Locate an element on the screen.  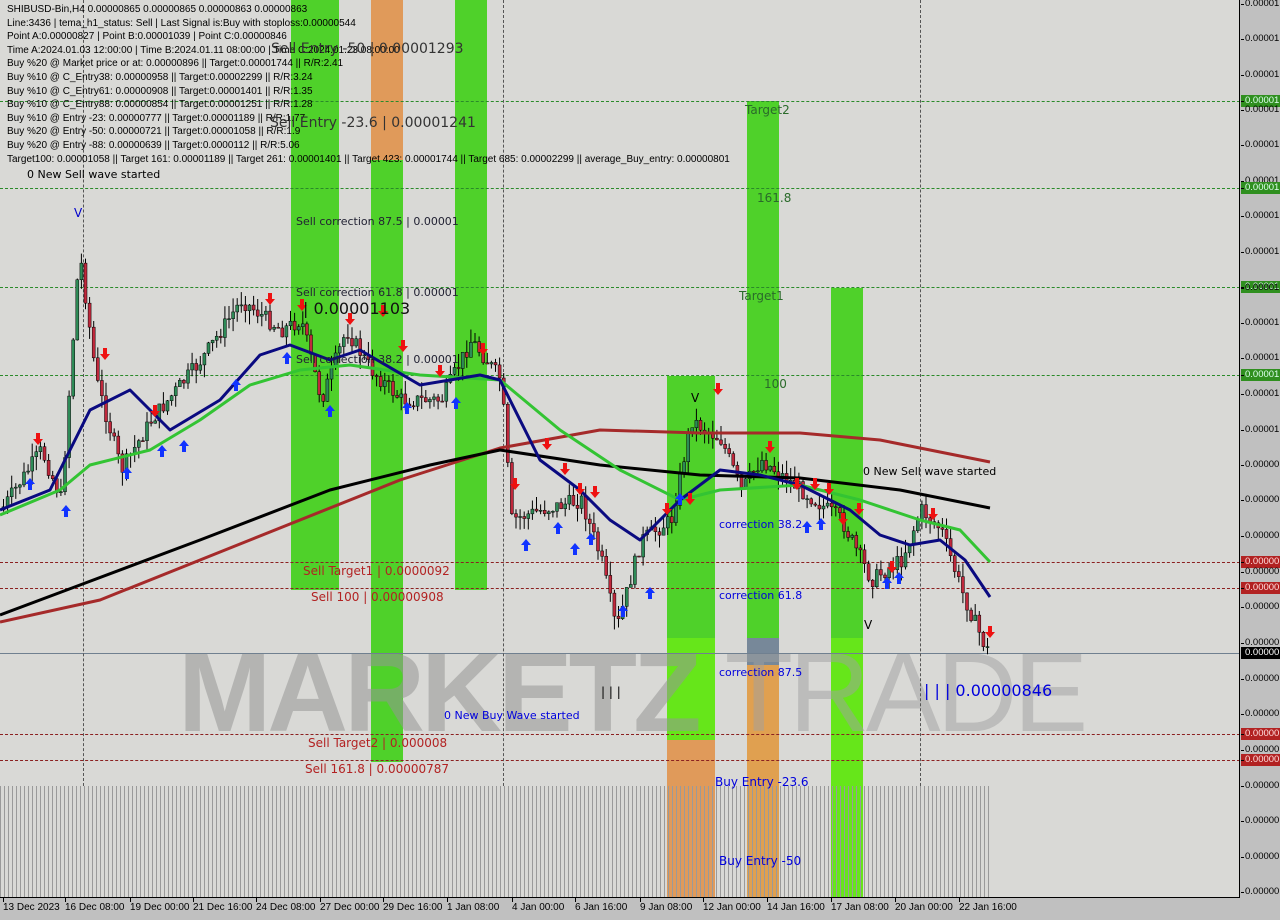
time-tick: 24 Dec 08:00 is located at coordinates (286, 905).